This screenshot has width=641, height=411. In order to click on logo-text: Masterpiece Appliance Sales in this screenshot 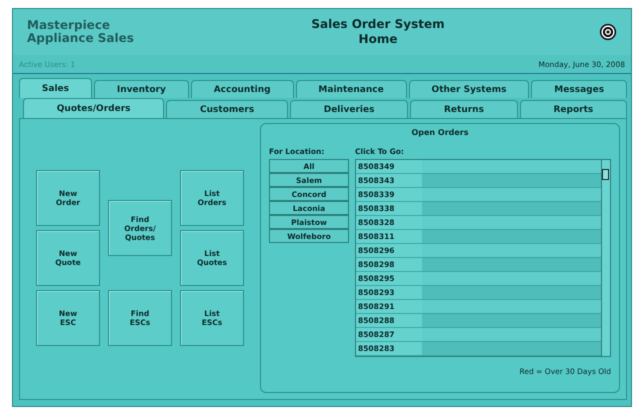, I will do `click(81, 32)`.